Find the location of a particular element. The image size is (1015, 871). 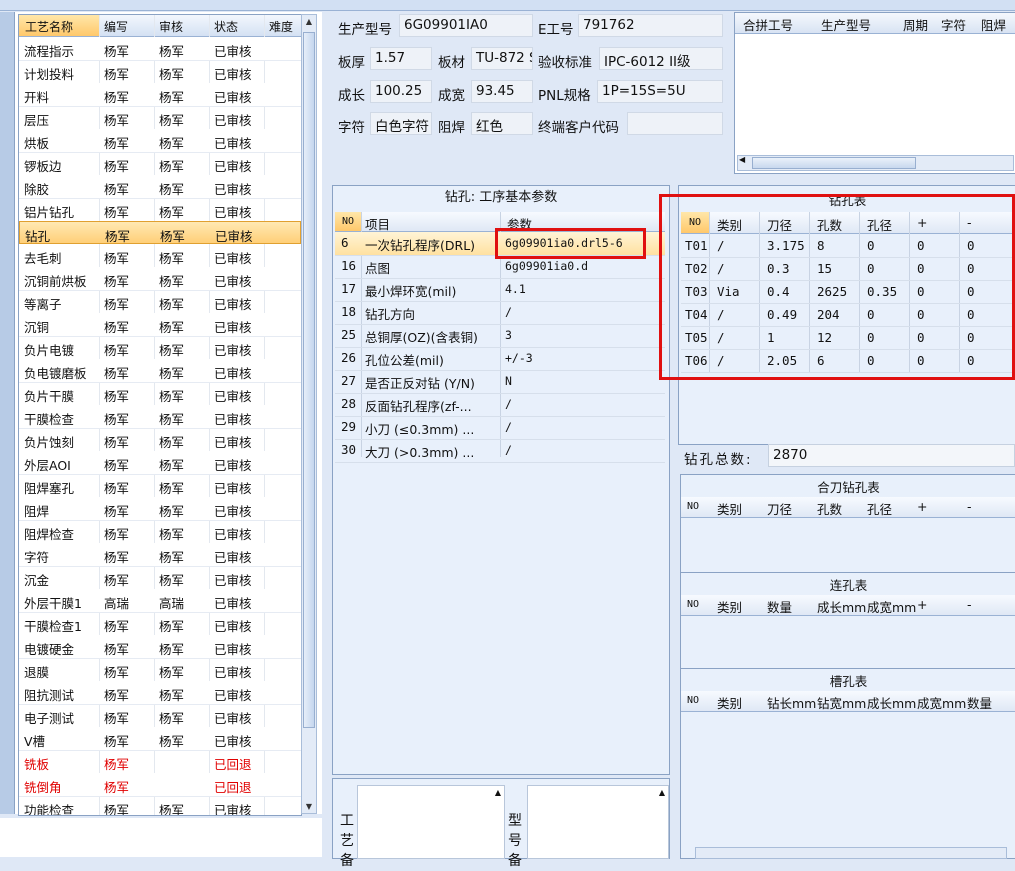

process-remark-textarea: ▲ is located at coordinates (431, 822).